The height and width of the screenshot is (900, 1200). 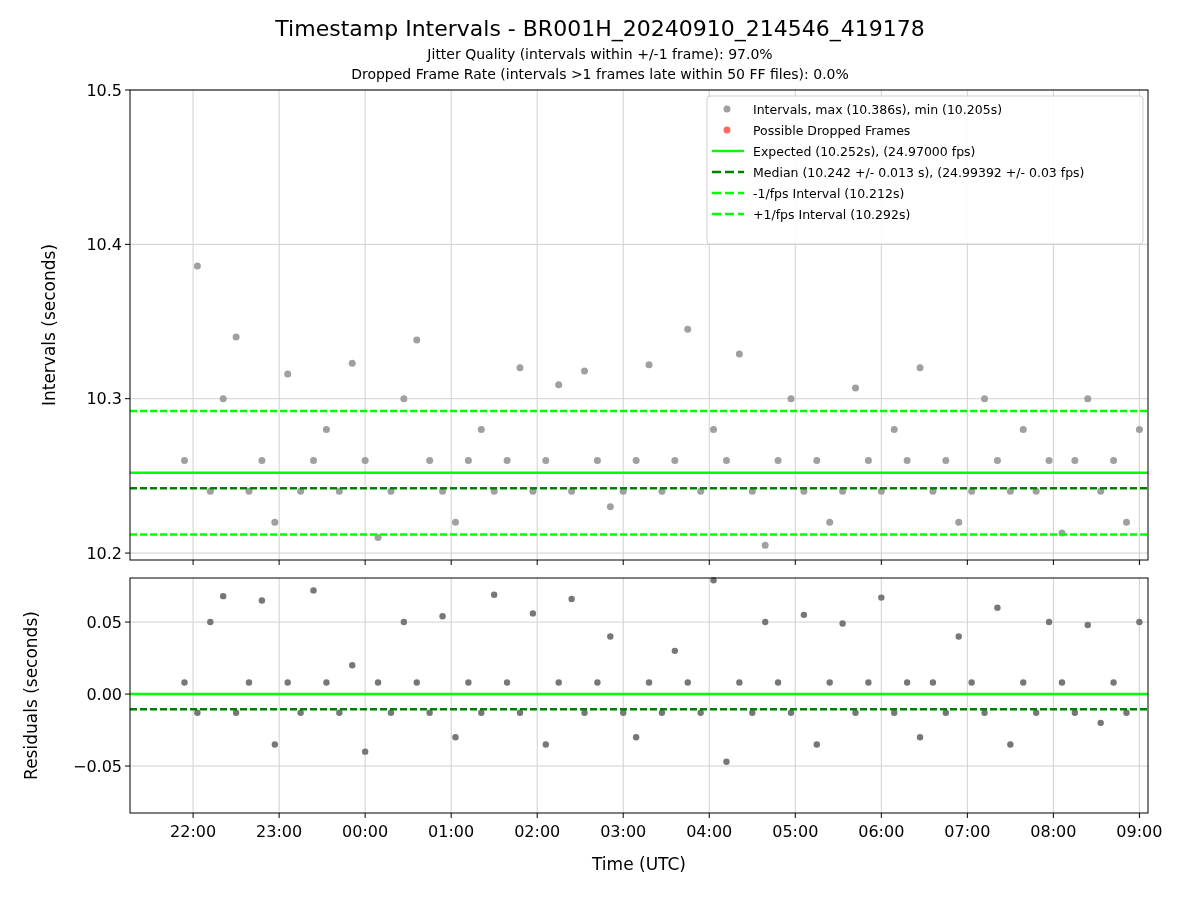 What do you see at coordinates (709, 831) in the screenshot?
I see `tick-label: 04:00` at bounding box center [709, 831].